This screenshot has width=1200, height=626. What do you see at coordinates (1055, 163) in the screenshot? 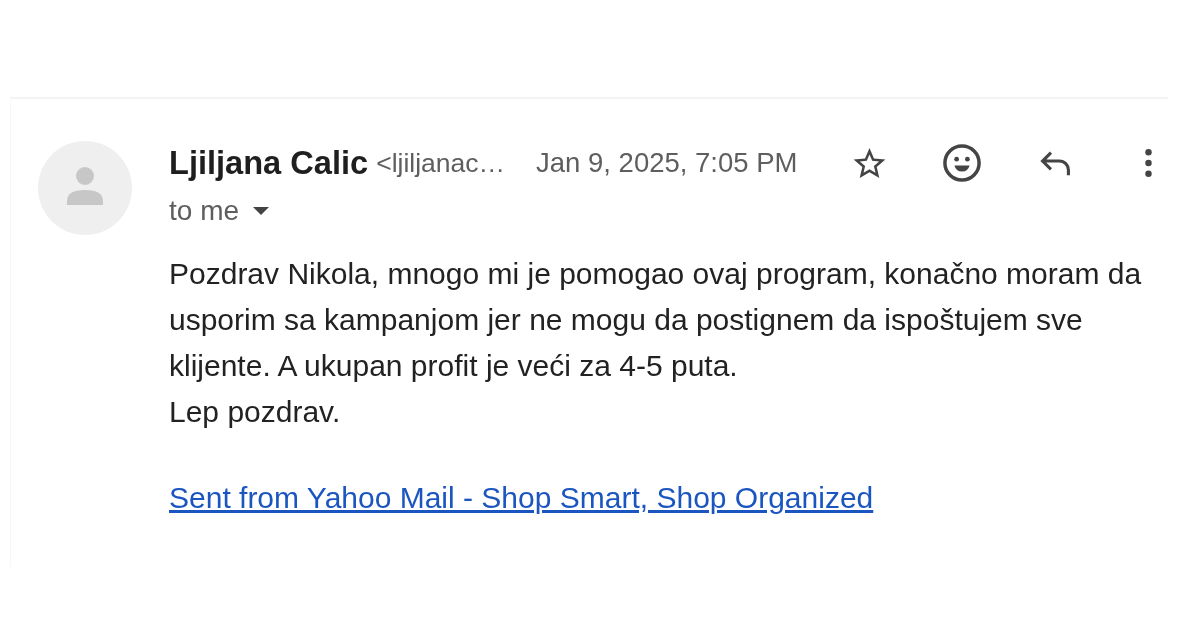
I see `reply-icon` at bounding box center [1055, 163].